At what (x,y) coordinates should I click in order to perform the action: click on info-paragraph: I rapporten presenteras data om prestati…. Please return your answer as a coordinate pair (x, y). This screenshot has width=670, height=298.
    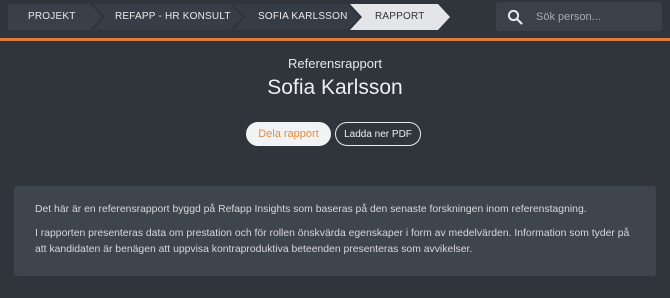
    Looking at the image, I should click on (332, 241).